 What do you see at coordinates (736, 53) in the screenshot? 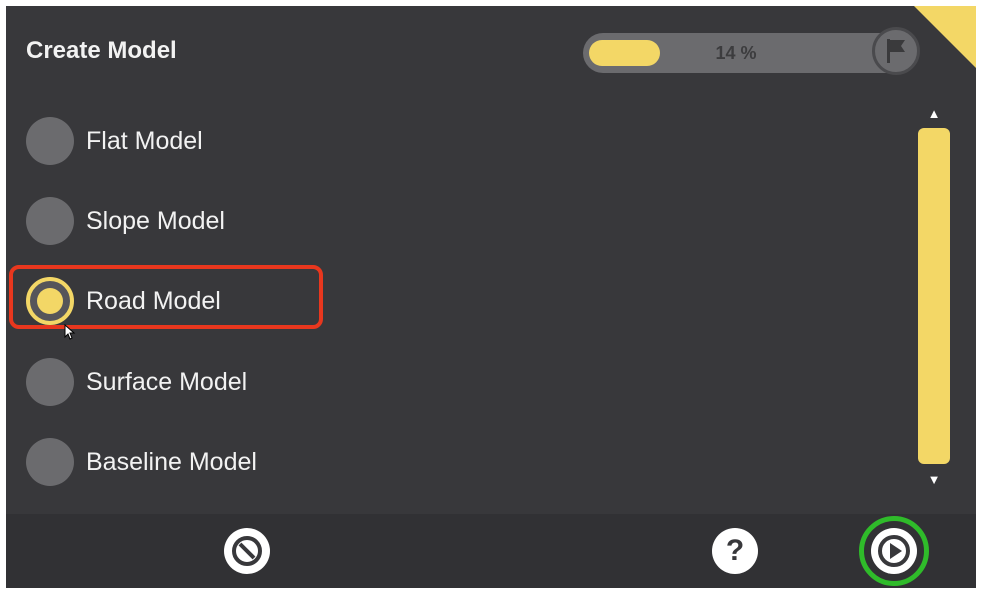
I see `progress-text: 14 %` at bounding box center [736, 53].